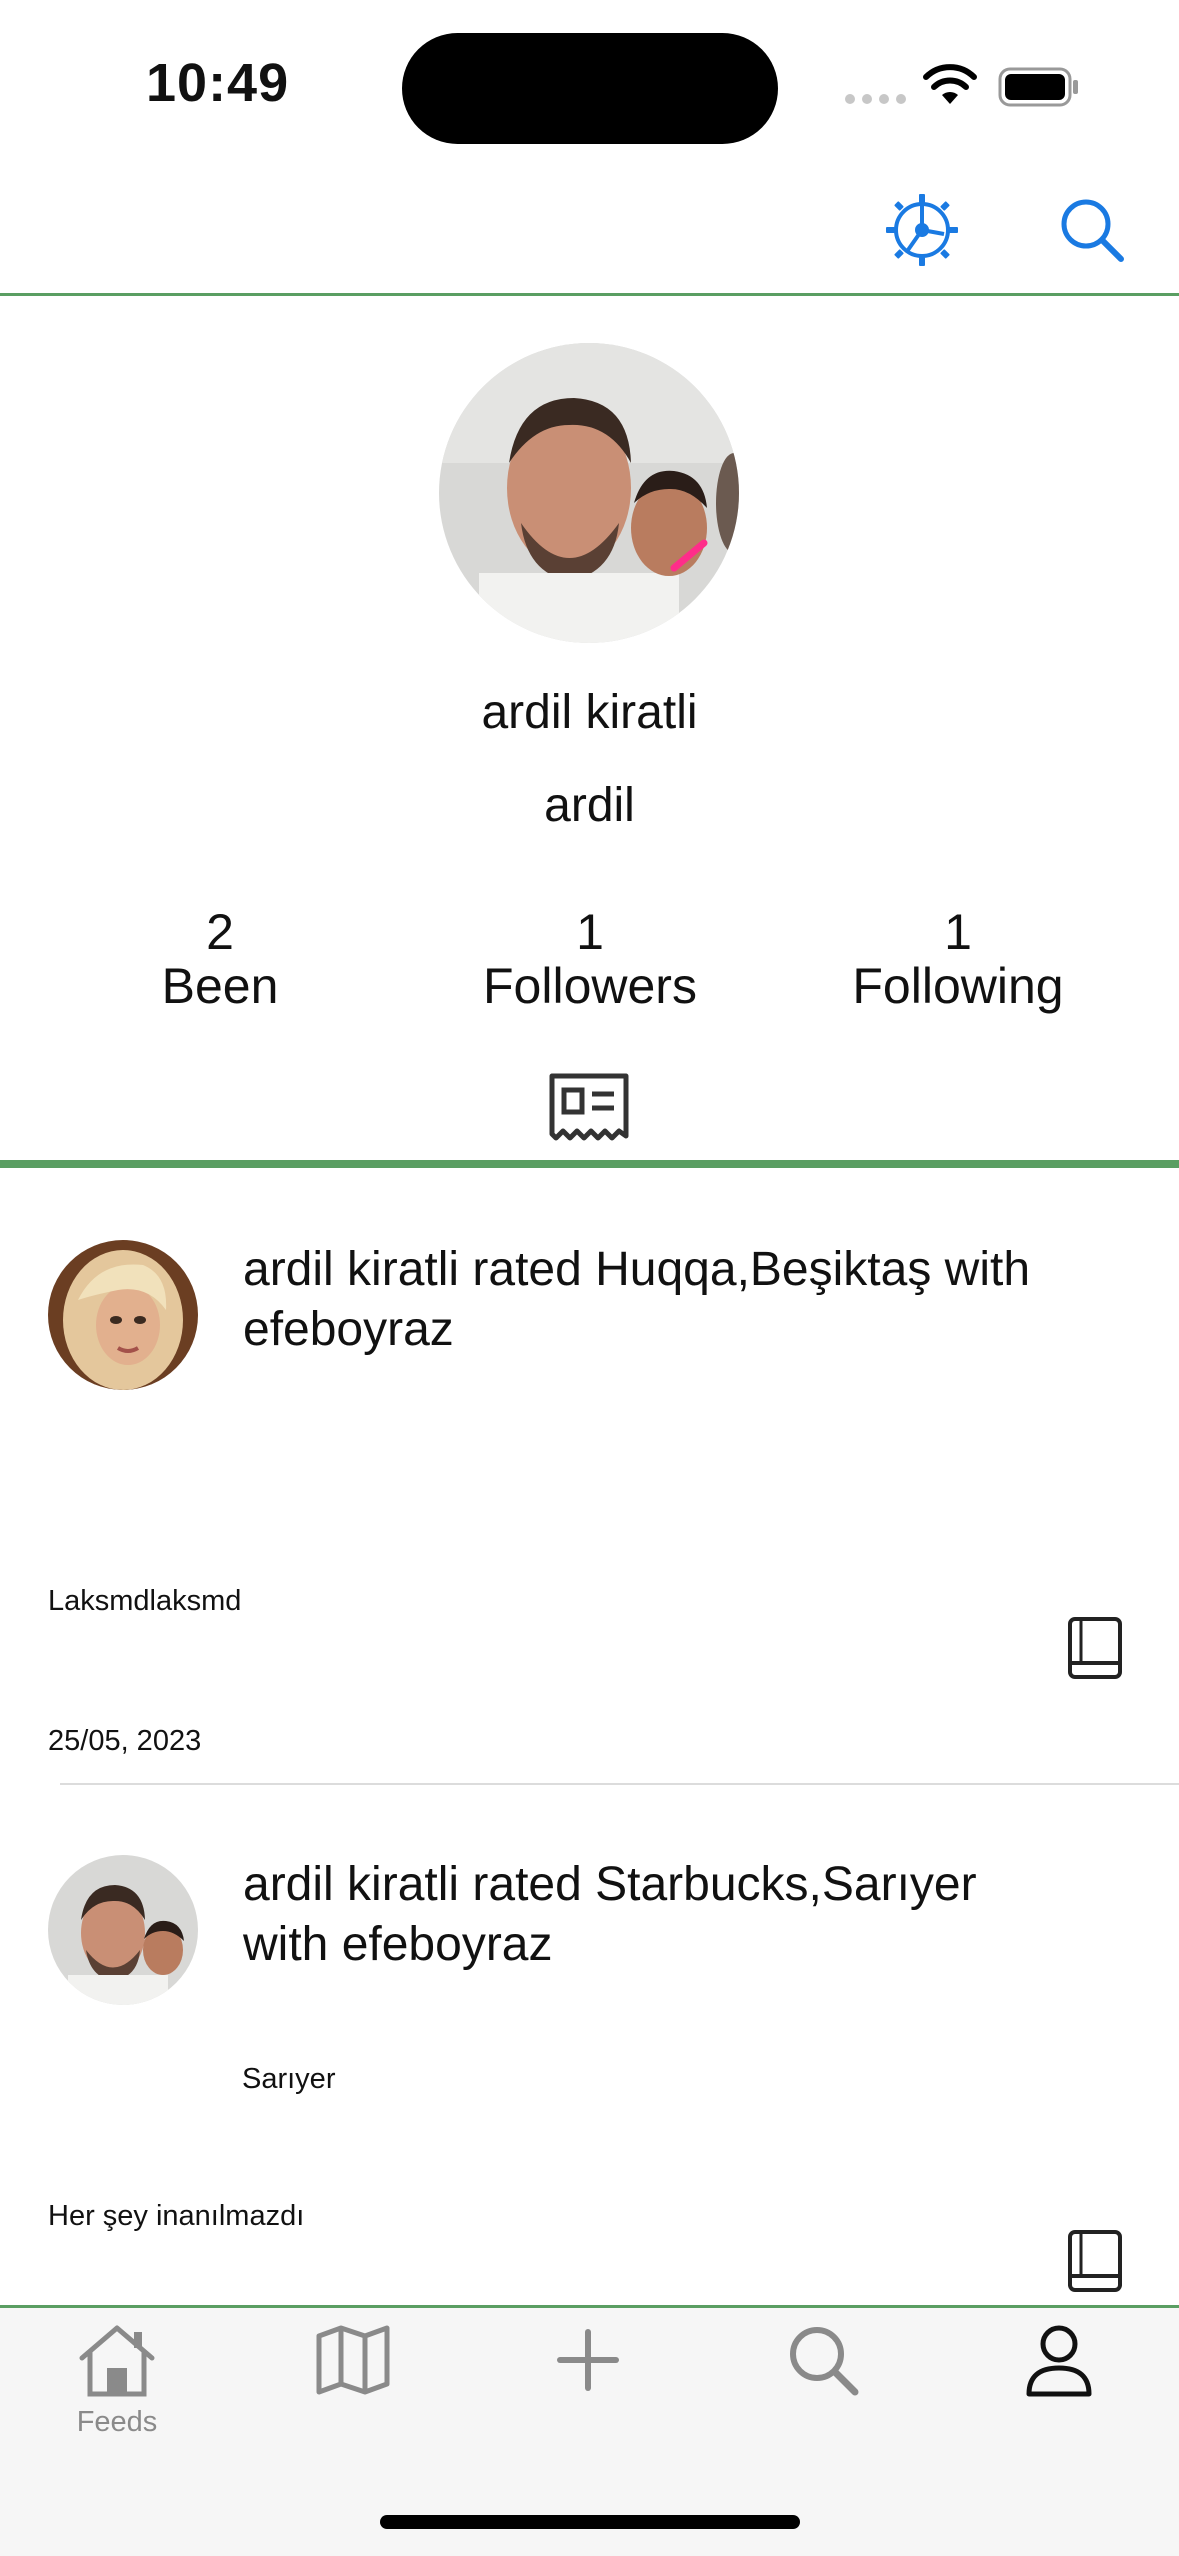 Image resolution: width=1179 pixels, height=2556 pixels. Describe the element at coordinates (589, 294) in the screenshot. I see `header-divider` at that location.